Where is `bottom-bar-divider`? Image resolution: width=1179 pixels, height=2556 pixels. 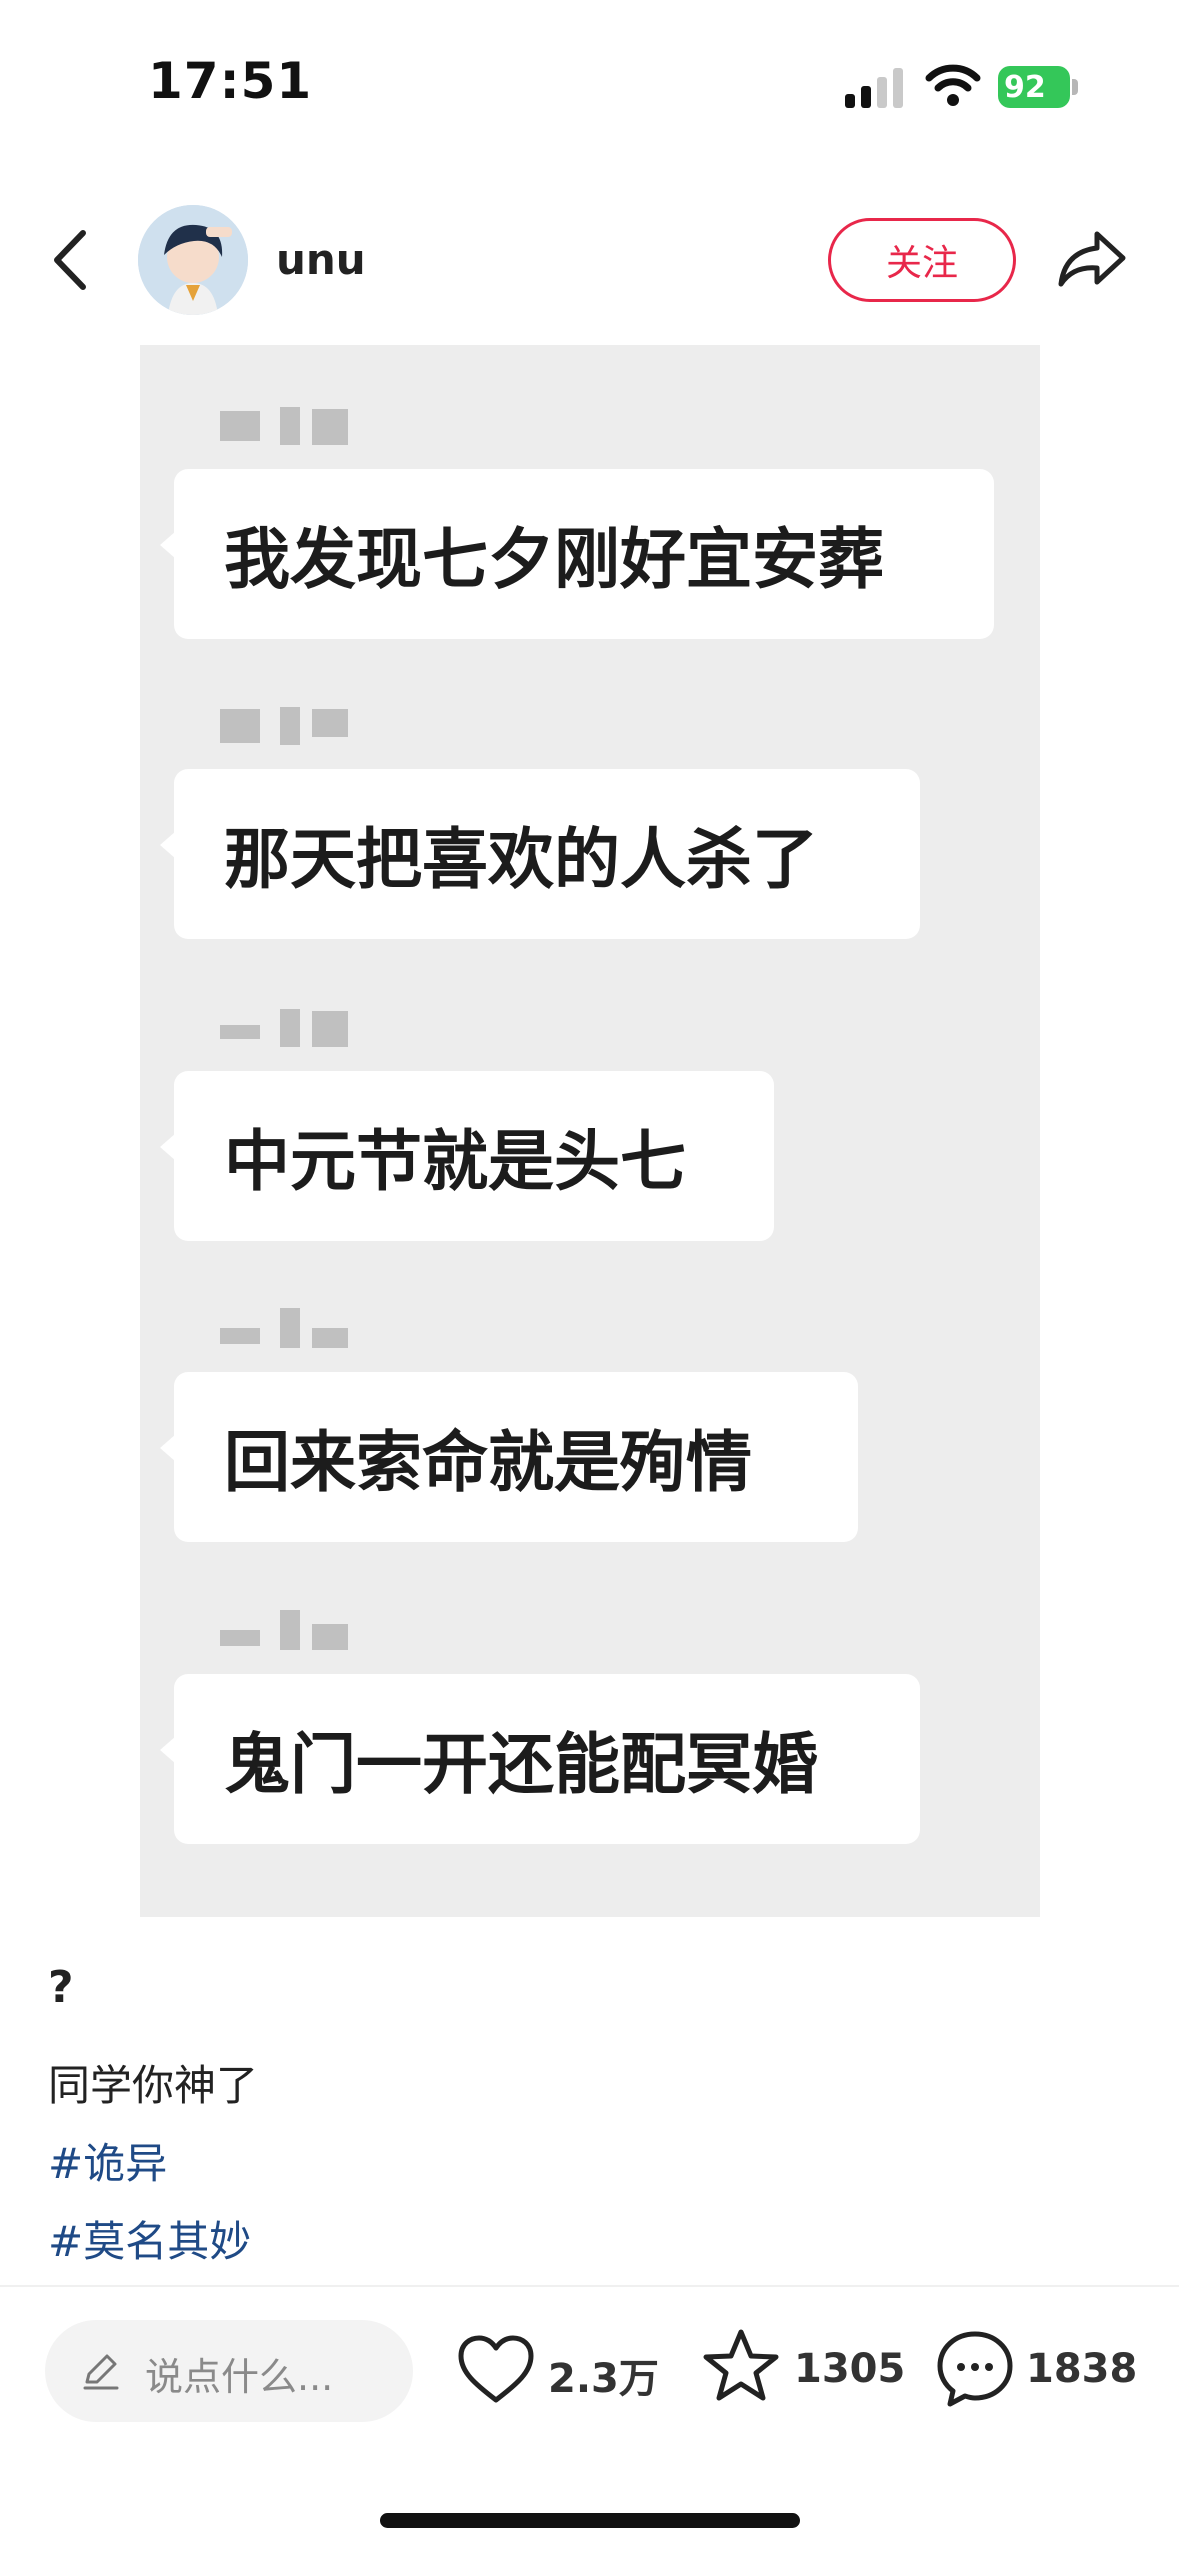 bottom-bar-divider is located at coordinates (589, 2286).